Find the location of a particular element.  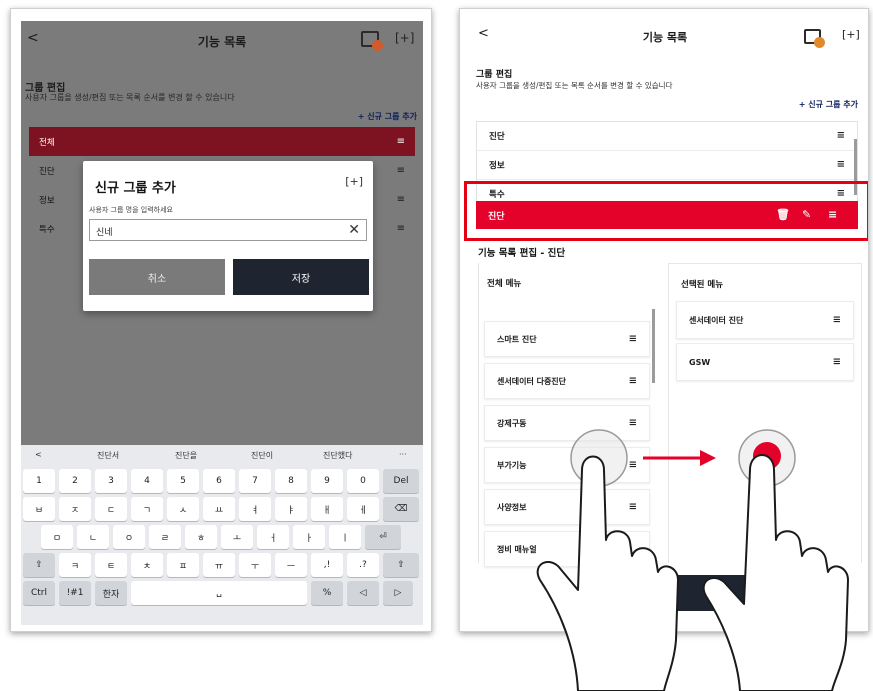

enter-key: ⏎ is located at coordinates (383, 537).